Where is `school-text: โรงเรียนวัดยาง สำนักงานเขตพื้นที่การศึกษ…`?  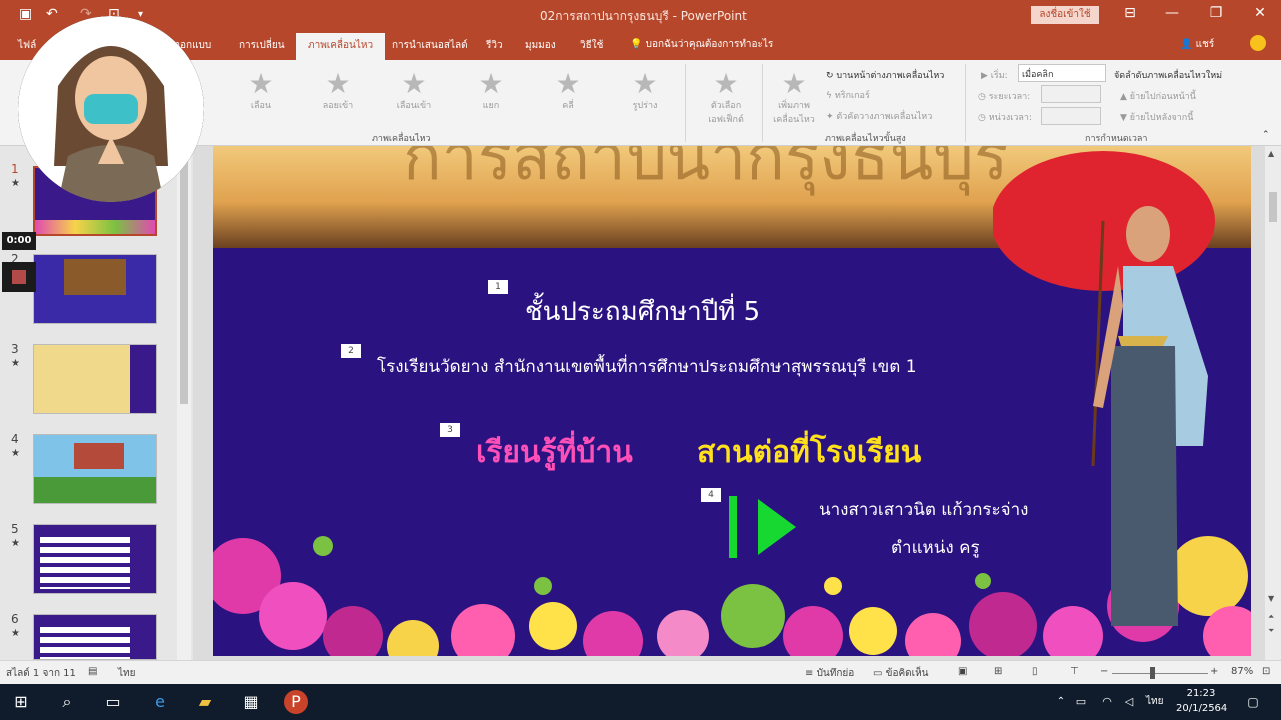 school-text: โรงเรียนวัดยาง สำนักงานเขตพื้นที่การศึกษ… is located at coordinates (647, 366).